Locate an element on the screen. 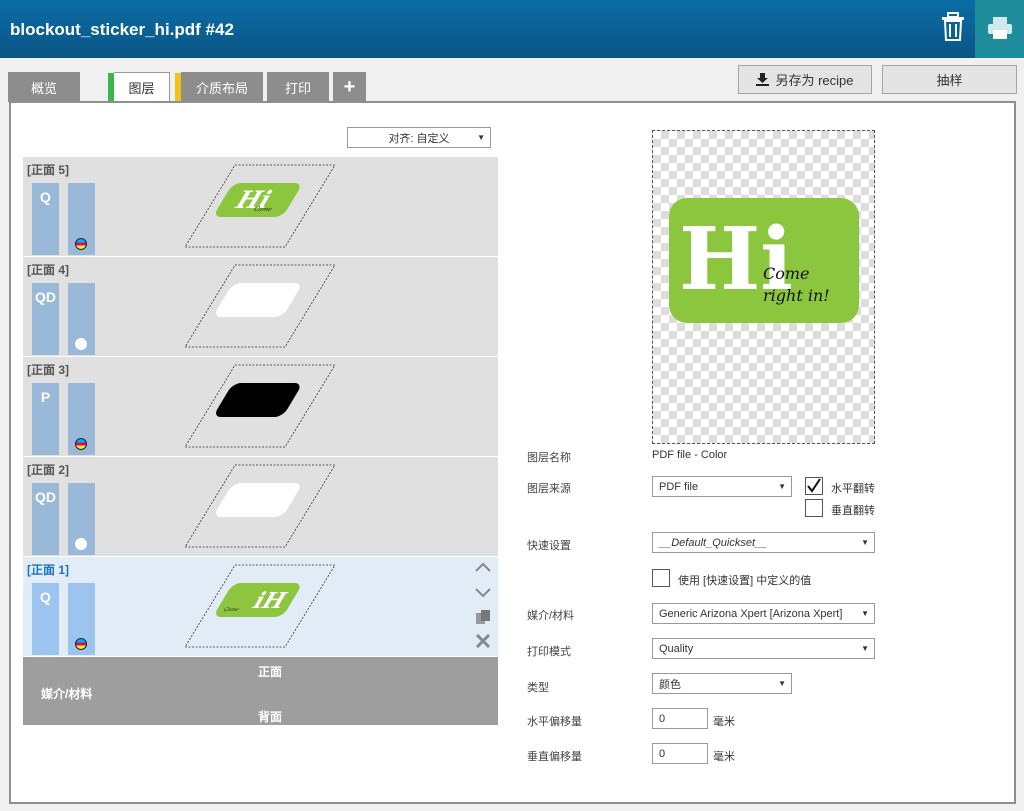  flip-vertical-label: 垂直翻转 is located at coordinates (853, 511).